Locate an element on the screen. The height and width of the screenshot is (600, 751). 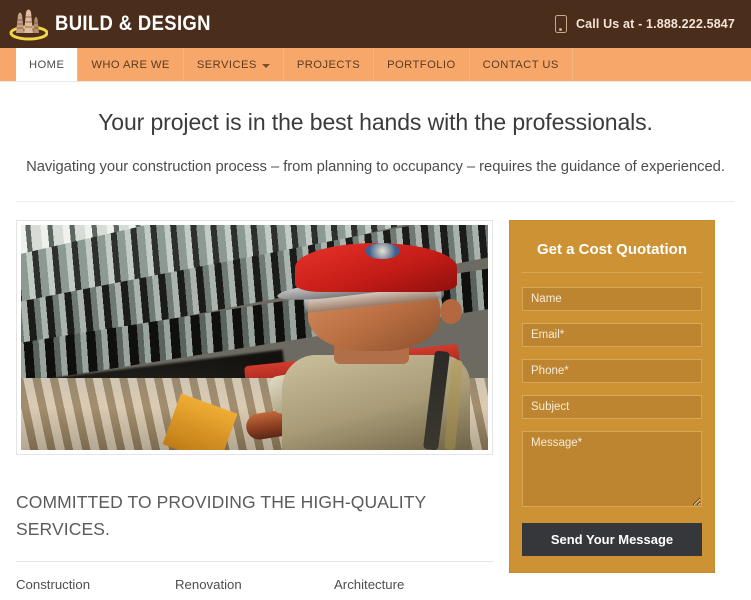
nav-label-projects: PROJECTS is located at coordinates (328, 64).